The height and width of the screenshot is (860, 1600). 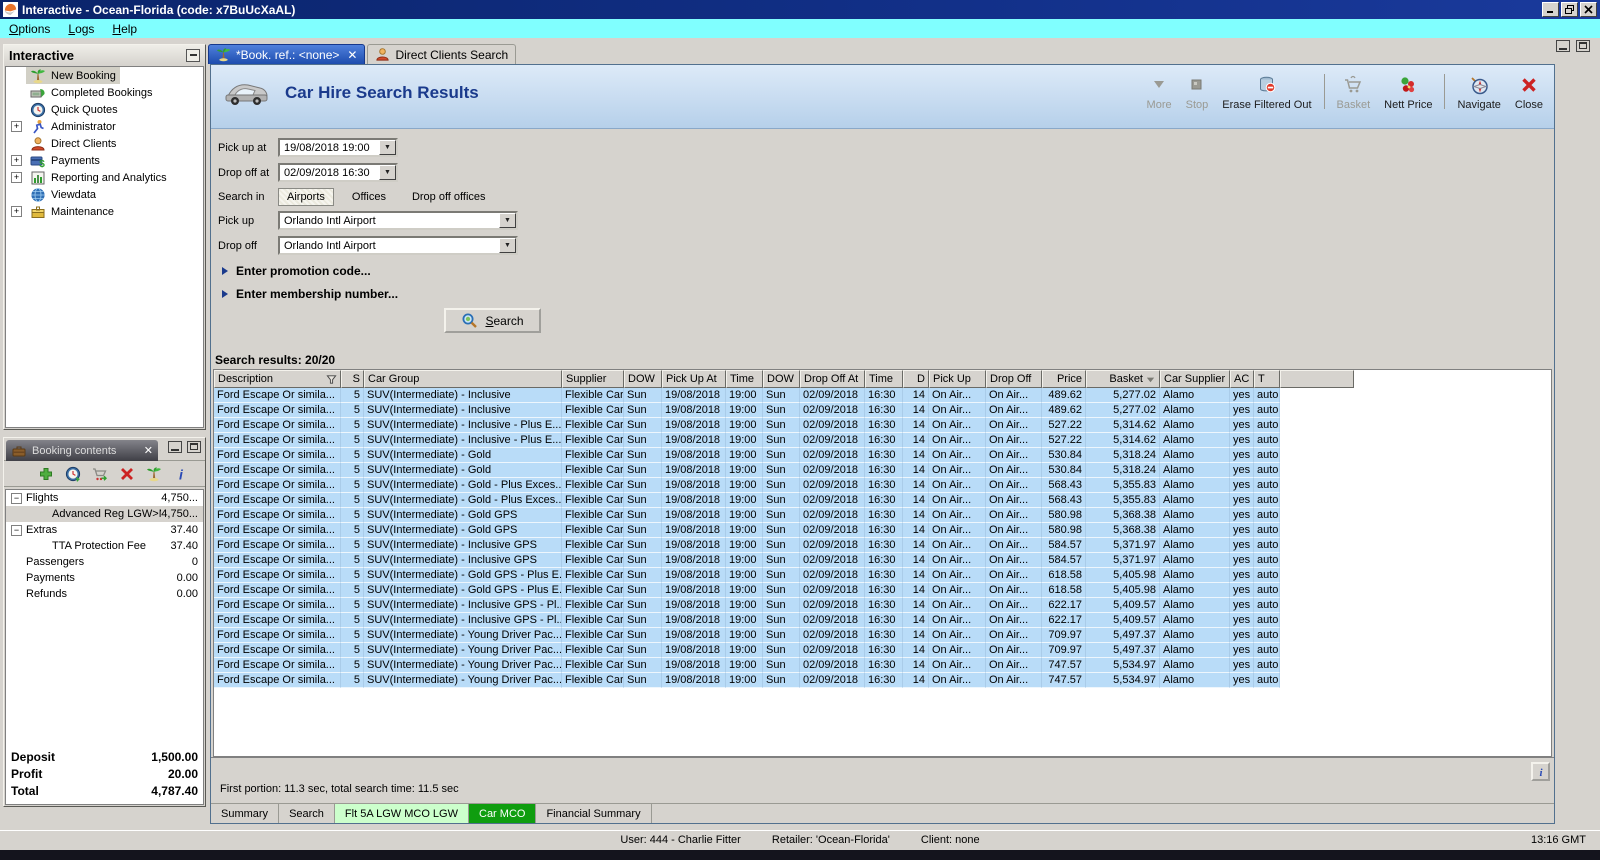 I want to click on sidebar-item-content: New Booking, so click(x=73, y=75).